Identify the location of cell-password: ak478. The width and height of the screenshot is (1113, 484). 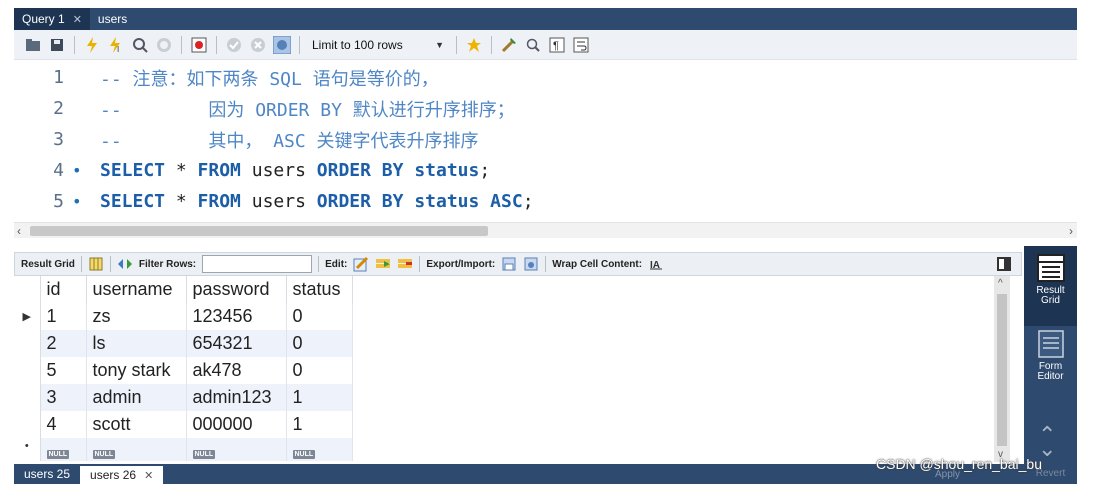
(236, 370).